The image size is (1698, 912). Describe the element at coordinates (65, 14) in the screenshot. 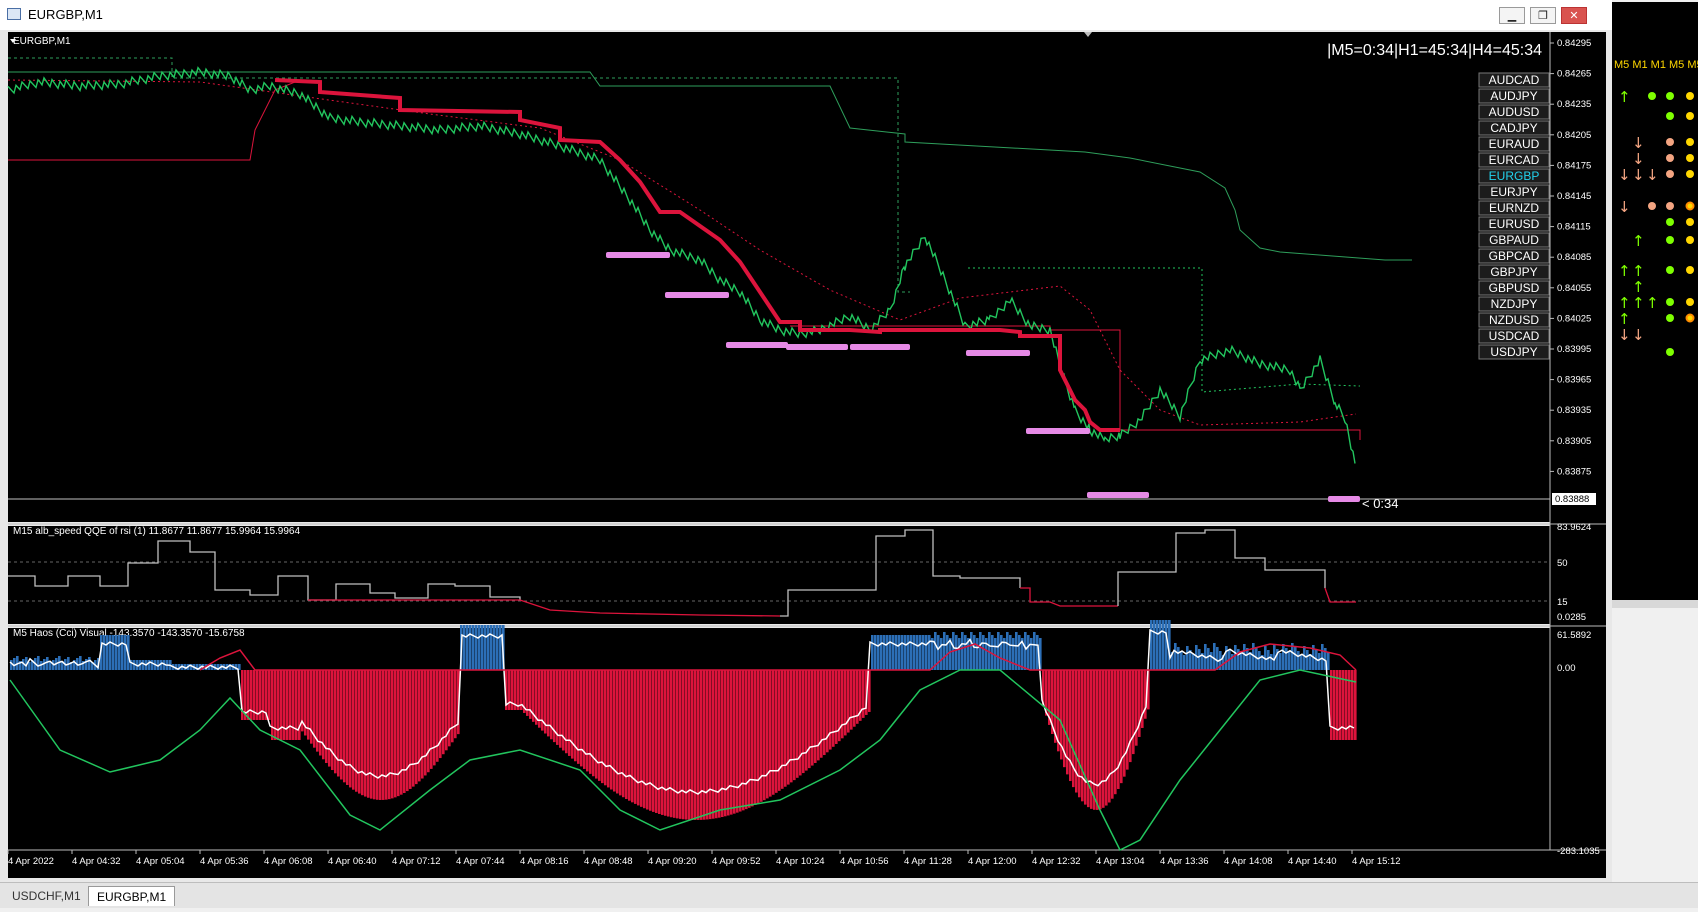

I see `window-title: EURGBP,M1` at that location.